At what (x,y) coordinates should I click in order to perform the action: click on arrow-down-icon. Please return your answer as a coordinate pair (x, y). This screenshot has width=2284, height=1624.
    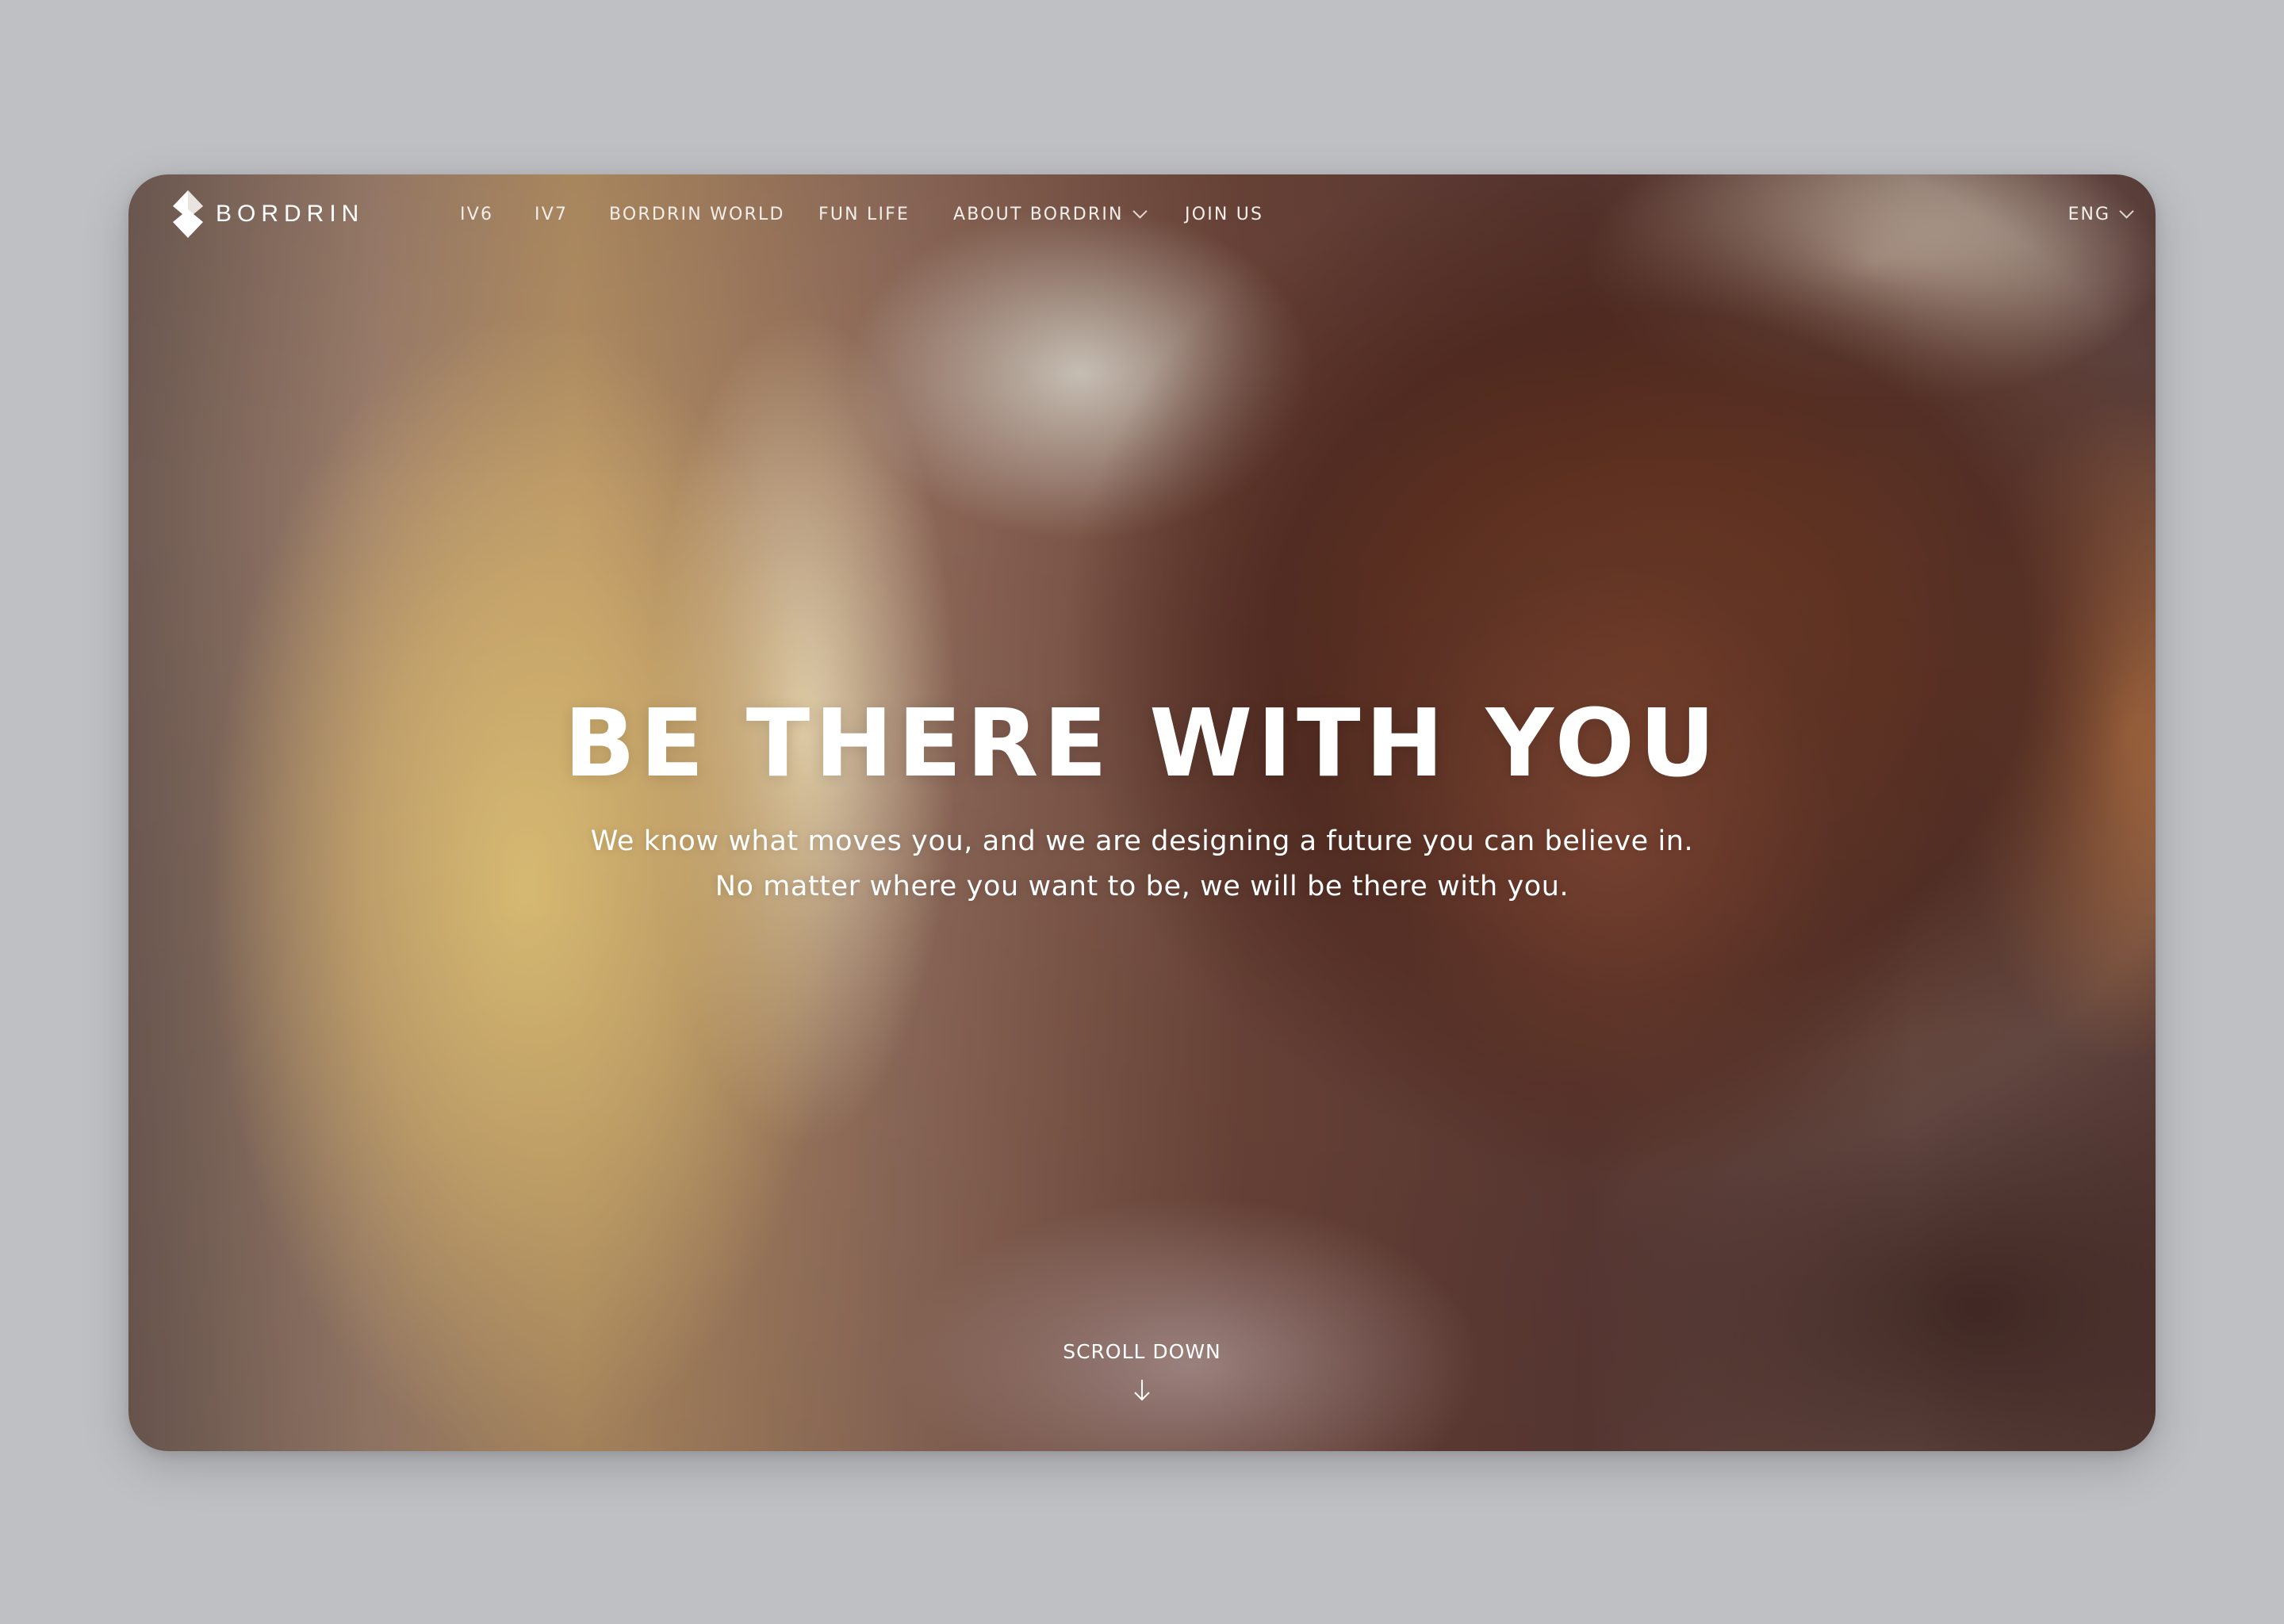
    Looking at the image, I should click on (1142, 1390).